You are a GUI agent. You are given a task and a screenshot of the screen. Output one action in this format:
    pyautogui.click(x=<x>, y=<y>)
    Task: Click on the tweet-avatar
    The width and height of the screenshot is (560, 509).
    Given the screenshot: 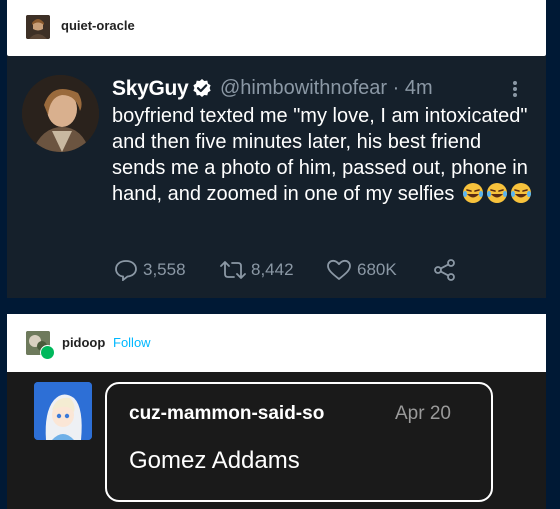 What is the action you would take?
    pyautogui.click(x=60, y=113)
    